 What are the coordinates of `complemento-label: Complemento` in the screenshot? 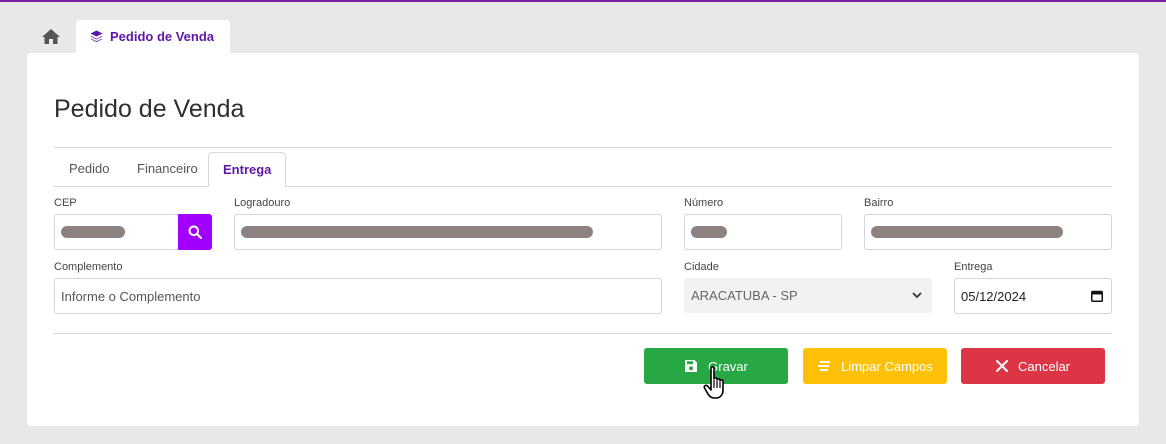 It's located at (88, 267).